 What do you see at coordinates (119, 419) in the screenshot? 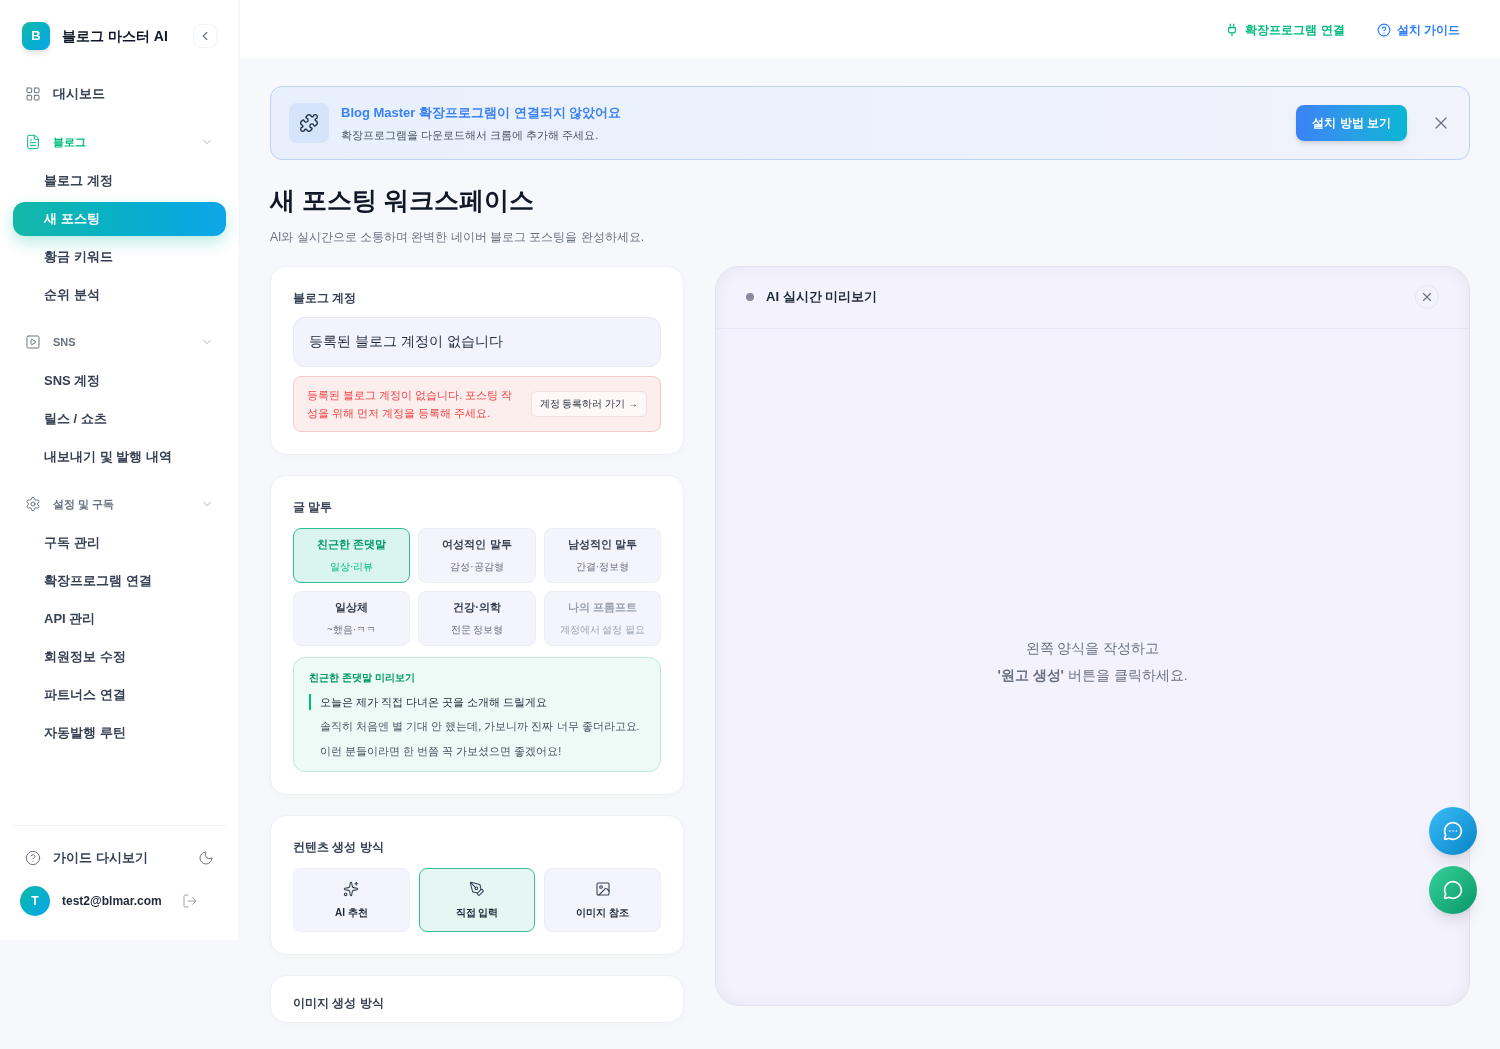
I see `sidebar-item: 릴스 / 쇼츠` at bounding box center [119, 419].